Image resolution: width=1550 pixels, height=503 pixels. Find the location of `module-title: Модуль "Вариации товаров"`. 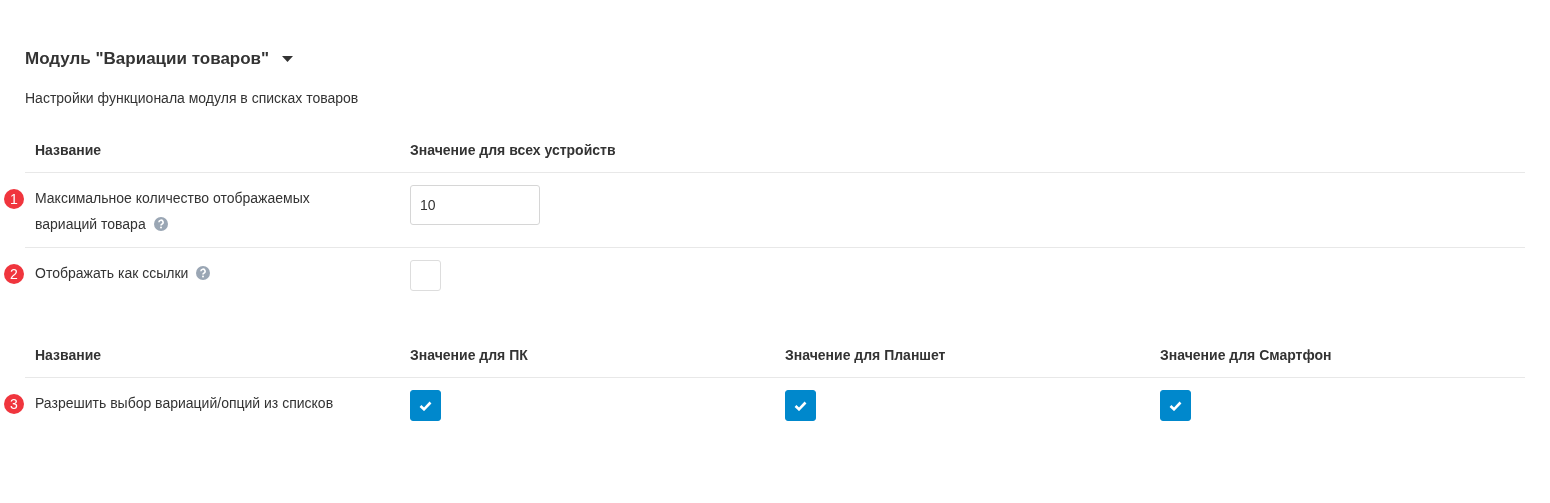

module-title: Модуль "Вариации товаров" is located at coordinates (147, 59).